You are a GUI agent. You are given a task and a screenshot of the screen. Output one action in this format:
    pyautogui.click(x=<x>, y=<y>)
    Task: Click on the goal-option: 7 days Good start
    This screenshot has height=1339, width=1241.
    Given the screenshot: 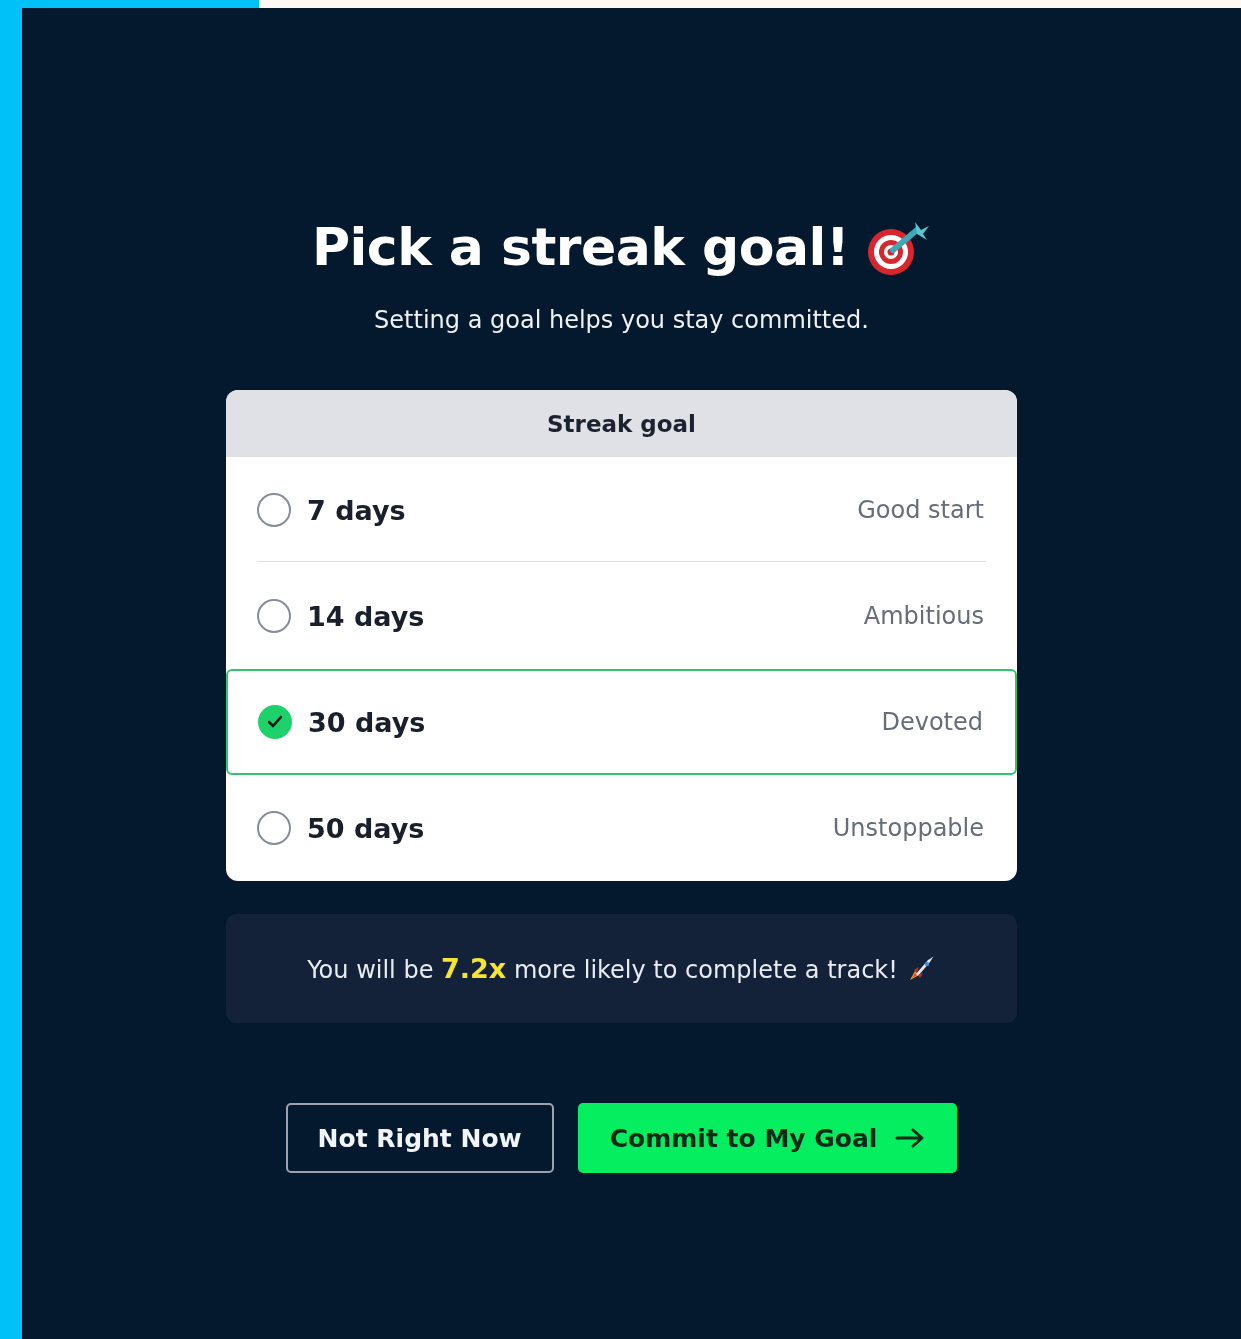 What is the action you would take?
    pyautogui.click(x=621, y=510)
    